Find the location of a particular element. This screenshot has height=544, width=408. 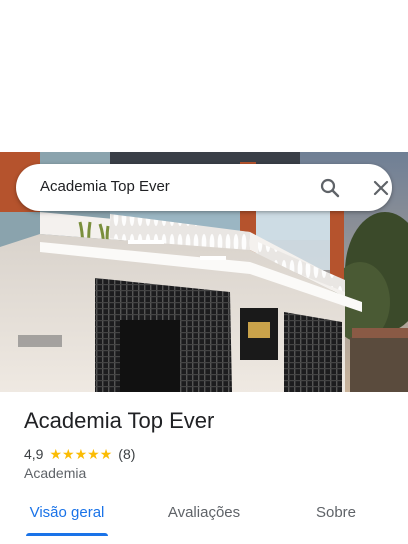

search-icon is located at coordinates (330, 188).